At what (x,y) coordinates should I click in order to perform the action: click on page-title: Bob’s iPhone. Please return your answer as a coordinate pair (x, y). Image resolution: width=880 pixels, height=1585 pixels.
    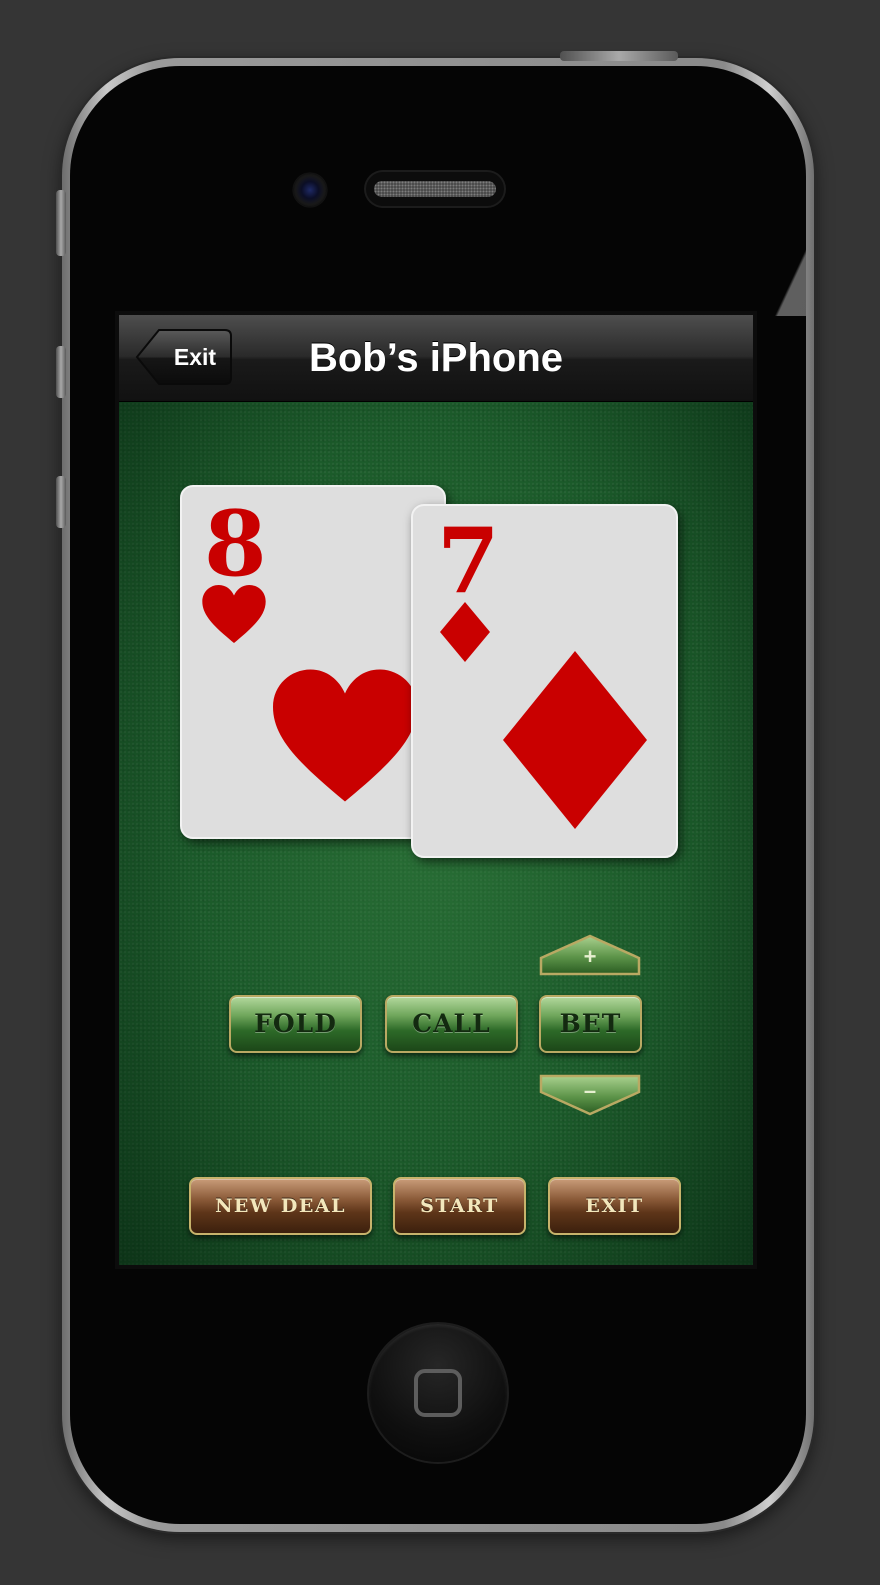
    Looking at the image, I should click on (436, 358).